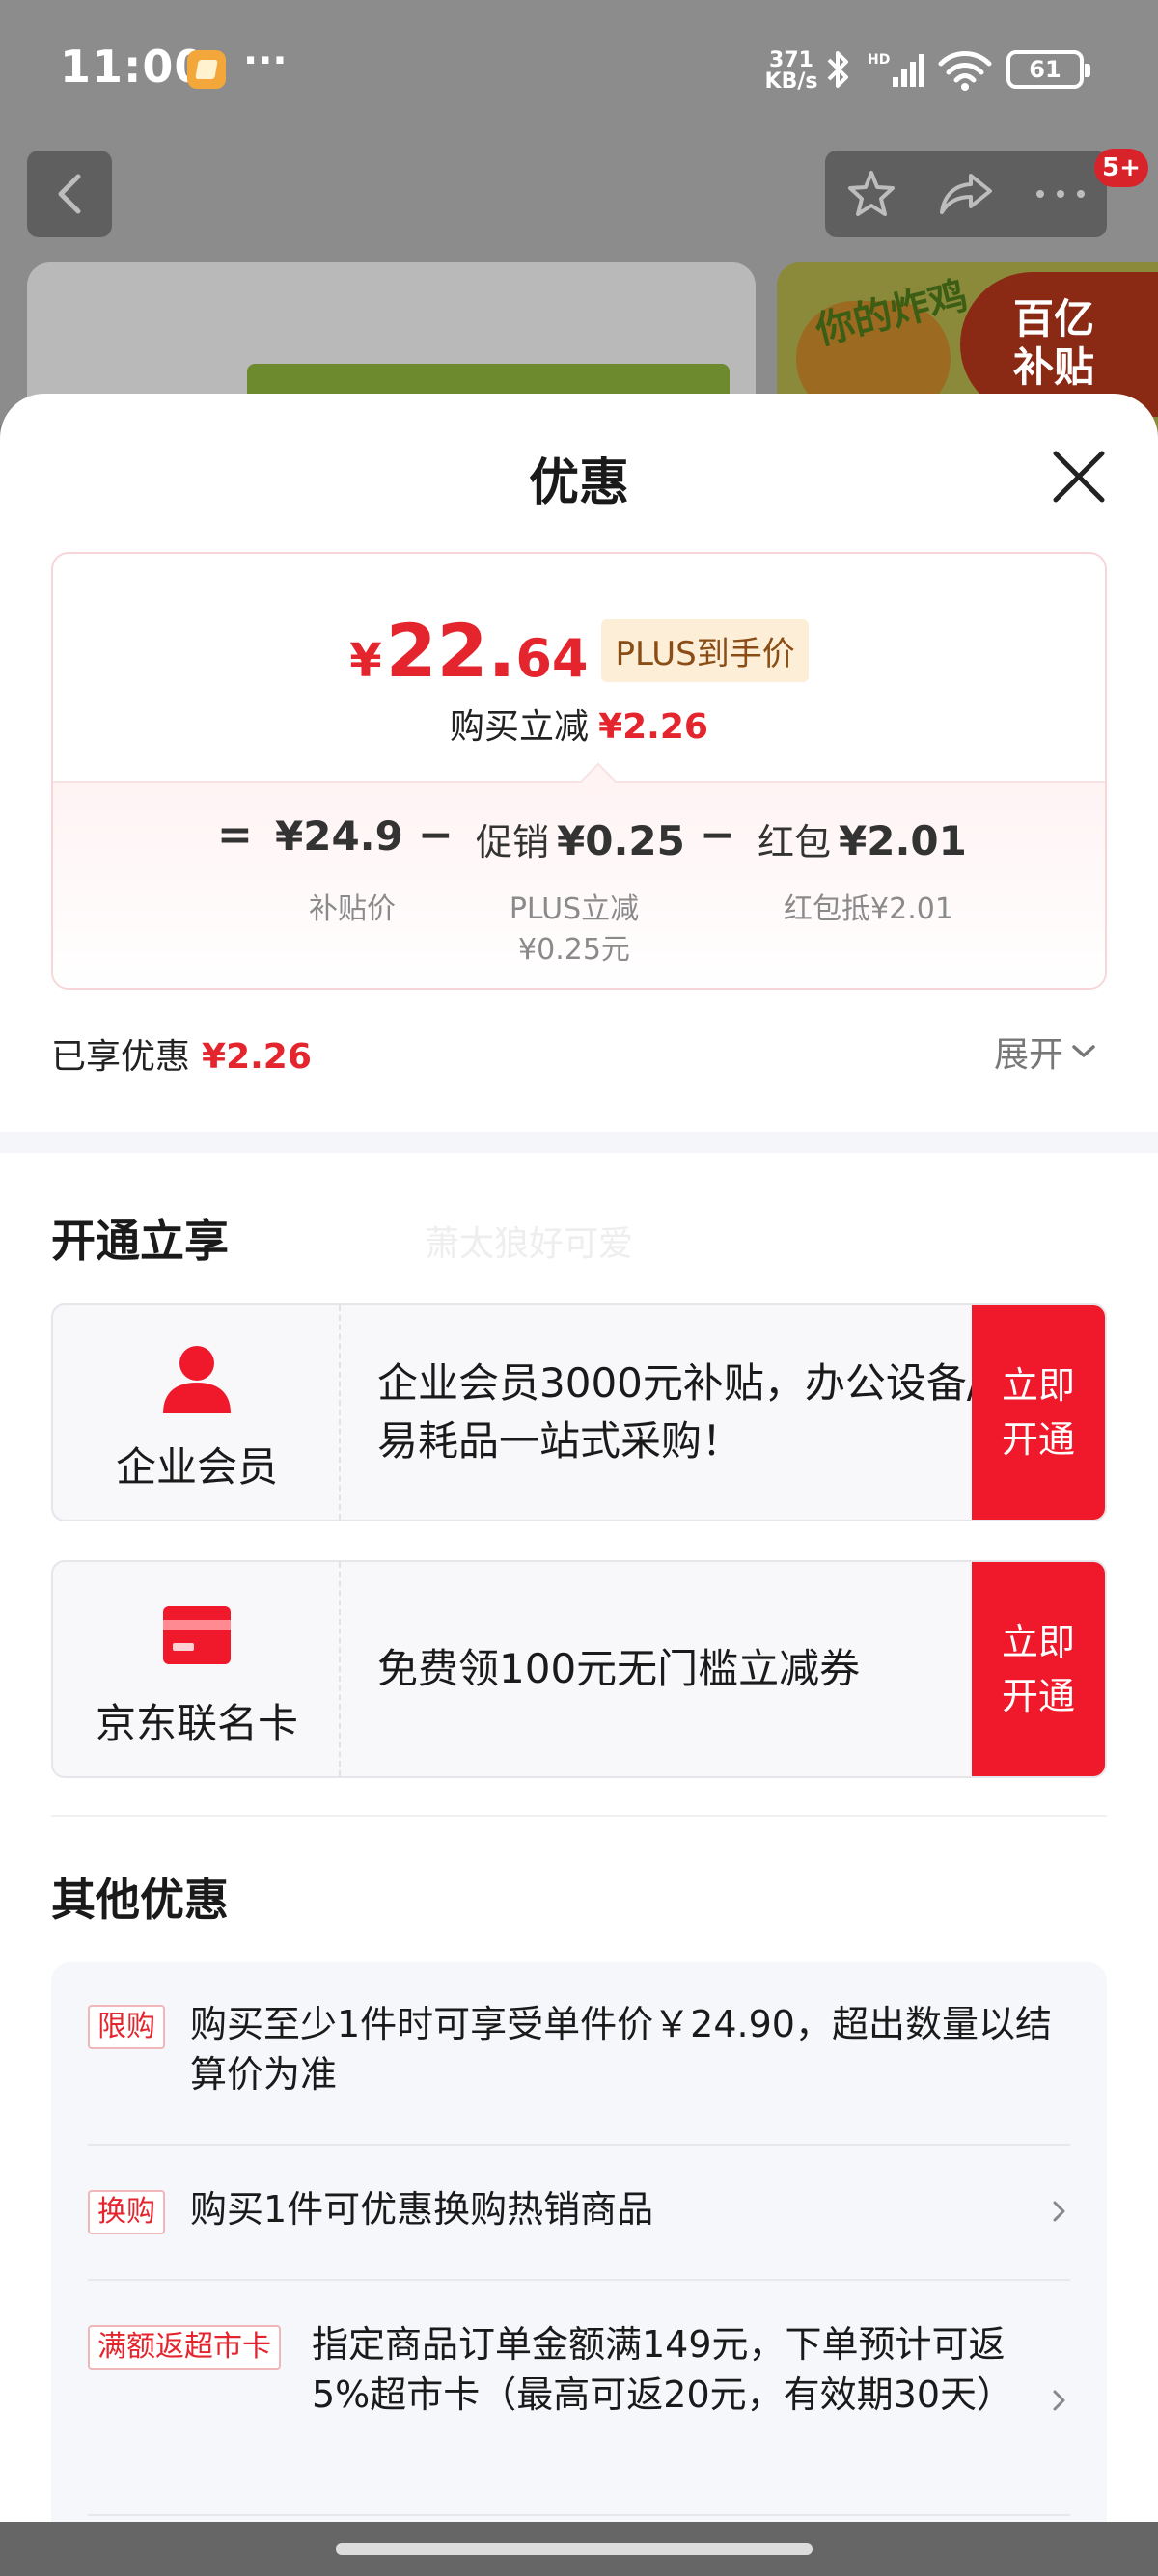  I want to click on notes-app-icon, so click(206, 69).